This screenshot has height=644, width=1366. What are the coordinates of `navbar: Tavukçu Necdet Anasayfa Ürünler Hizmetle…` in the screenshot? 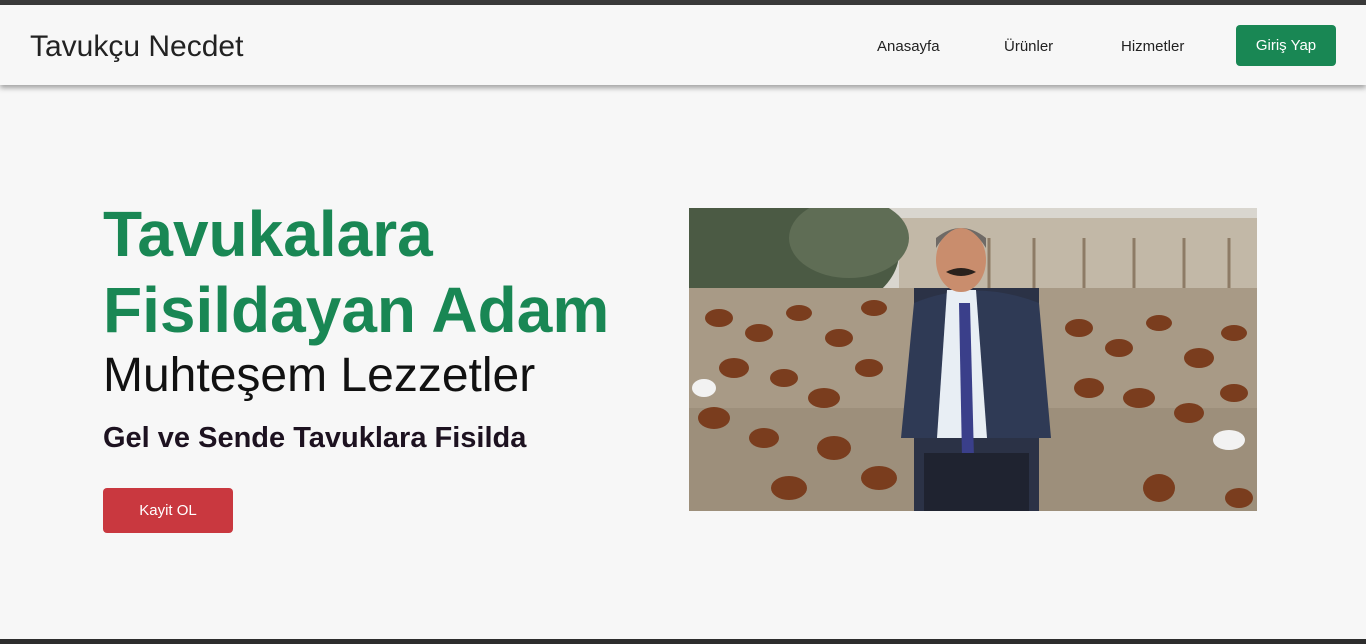 It's located at (683, 45).